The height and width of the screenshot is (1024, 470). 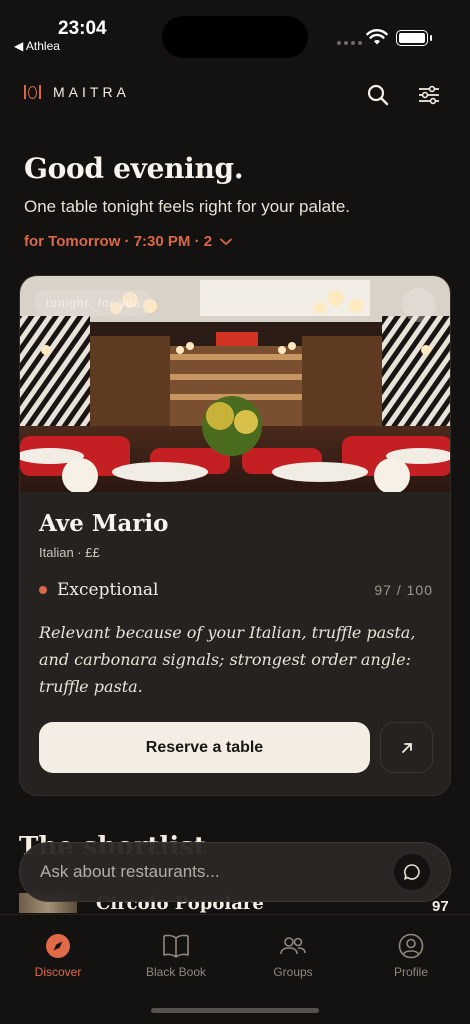 I want to click on reservation-selector: for Tomorrow · 7:30 PM · 2, so click(x=128, y=241).